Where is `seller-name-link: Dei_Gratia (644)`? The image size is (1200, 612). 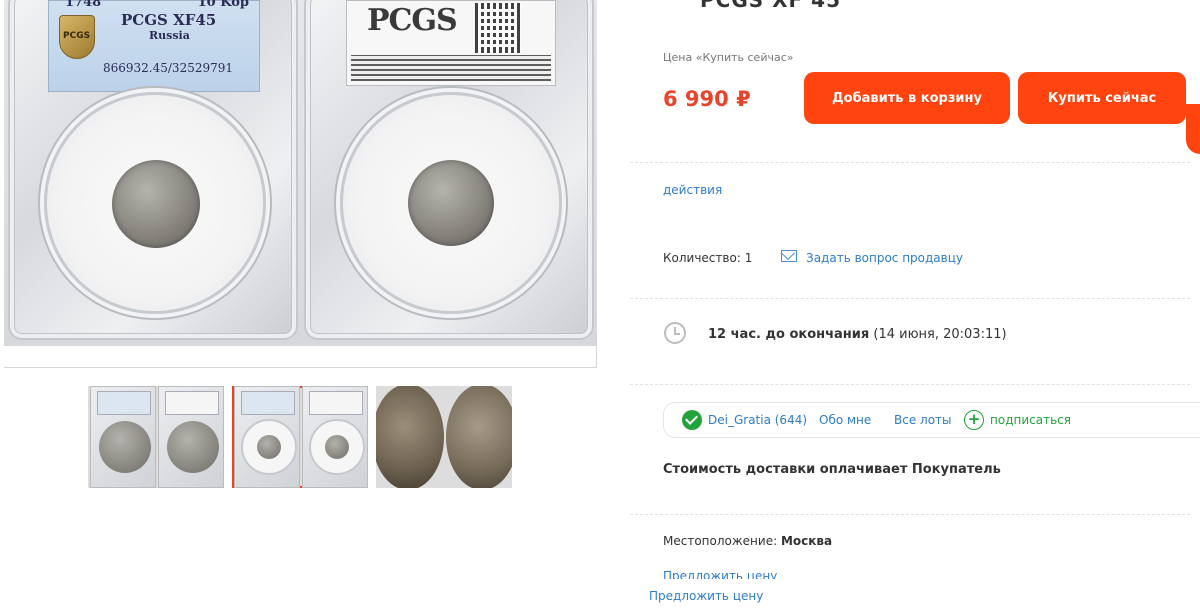
seller-name-link: Dei_Gratia (644) is located at coordinates (757, 420).